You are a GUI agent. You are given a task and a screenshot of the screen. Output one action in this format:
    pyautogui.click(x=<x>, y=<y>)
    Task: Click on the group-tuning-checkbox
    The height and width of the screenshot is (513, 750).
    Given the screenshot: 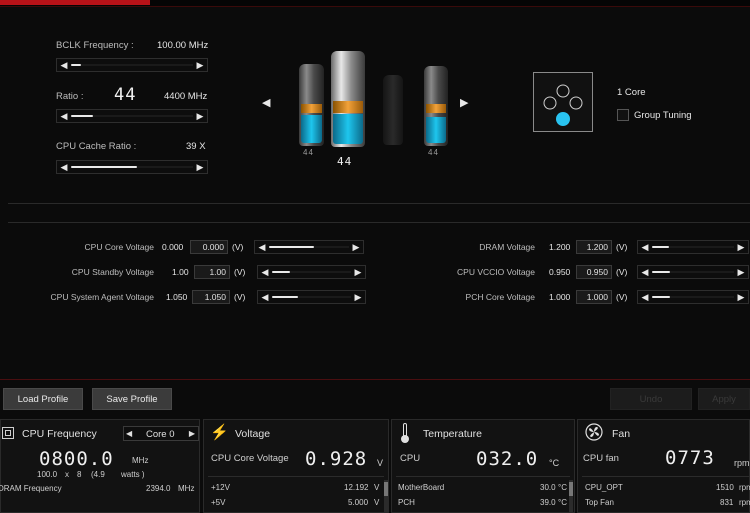 What is the action you would take?
    pyautogui.click(x=623, y=115)
    